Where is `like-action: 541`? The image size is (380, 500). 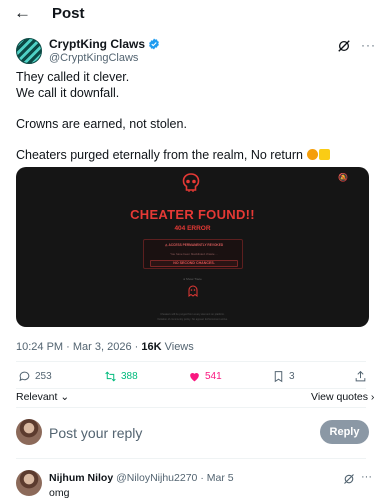 like-action: 541 is located at coordinates (205, 376).